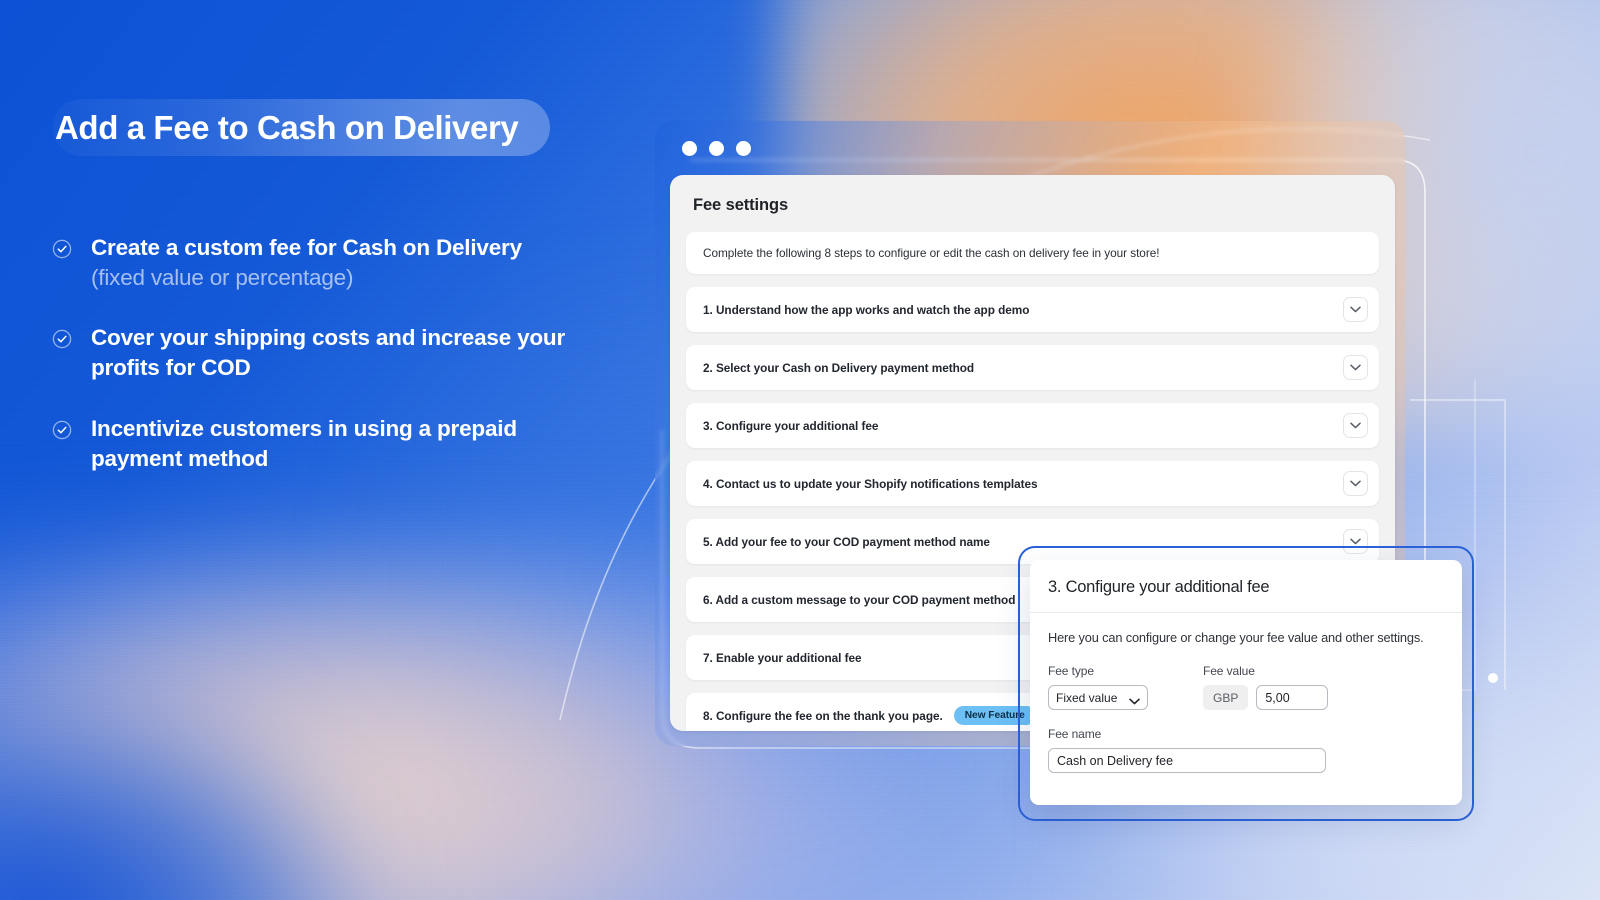  I want to click on page-title-wrapper: Add a Fee to Cash on Delivery, so click(301, 127).